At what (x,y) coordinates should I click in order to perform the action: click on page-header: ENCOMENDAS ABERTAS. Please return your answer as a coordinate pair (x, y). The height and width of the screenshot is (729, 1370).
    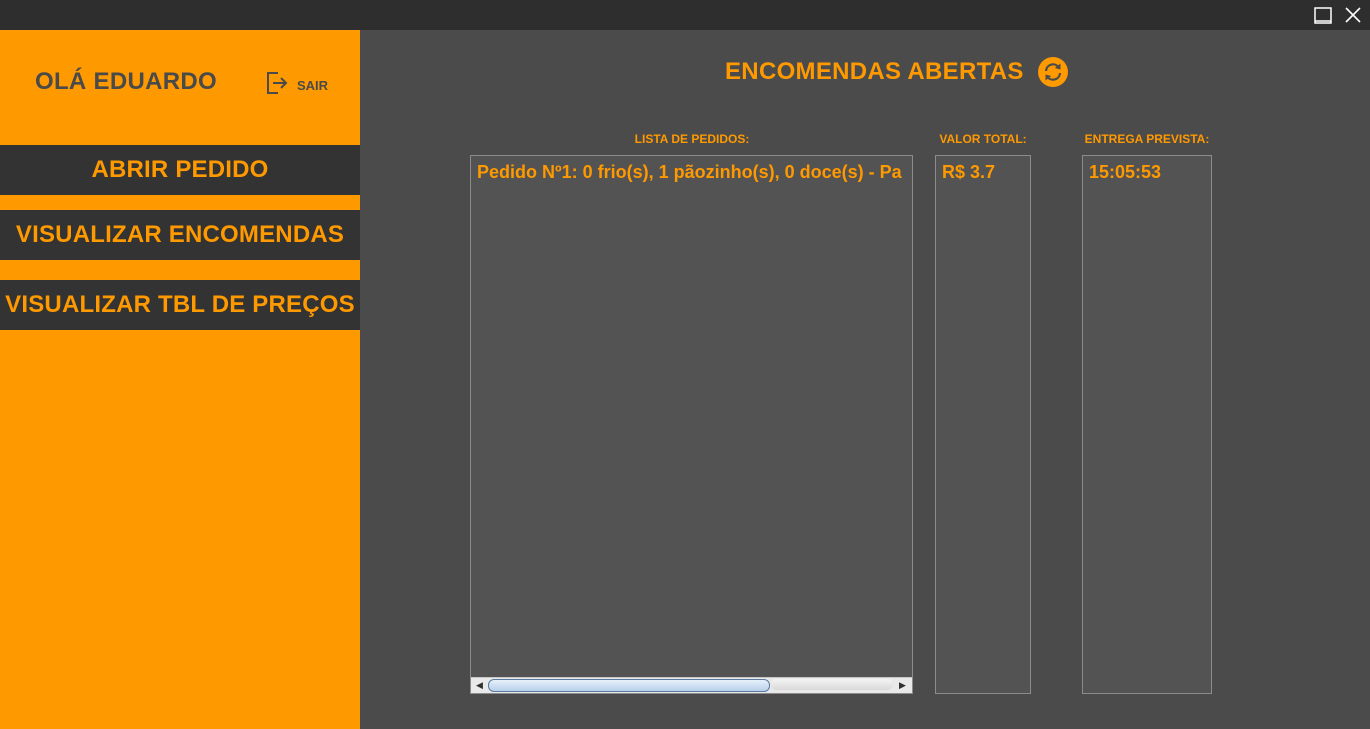
    Looking at the image, I should click on (896, 72).